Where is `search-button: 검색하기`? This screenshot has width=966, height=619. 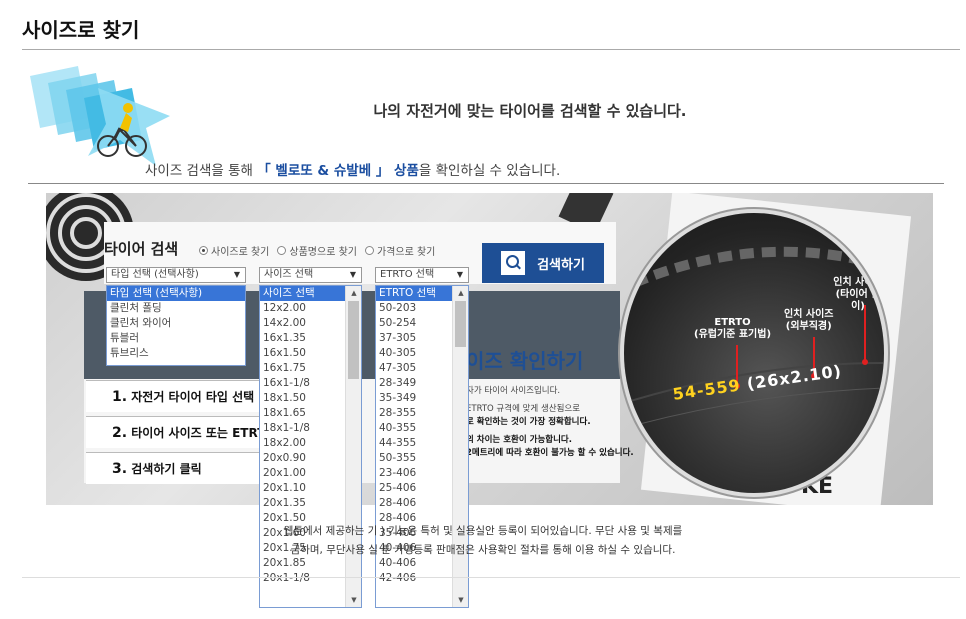 search-button: 검색하기 is located at coordinates (543, 263).